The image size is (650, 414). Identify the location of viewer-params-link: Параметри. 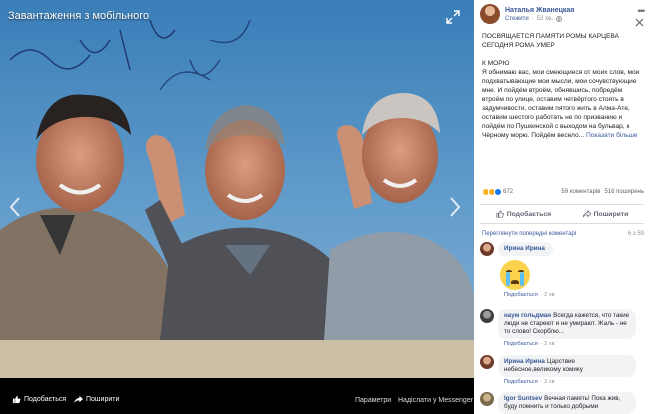
(373, 400).